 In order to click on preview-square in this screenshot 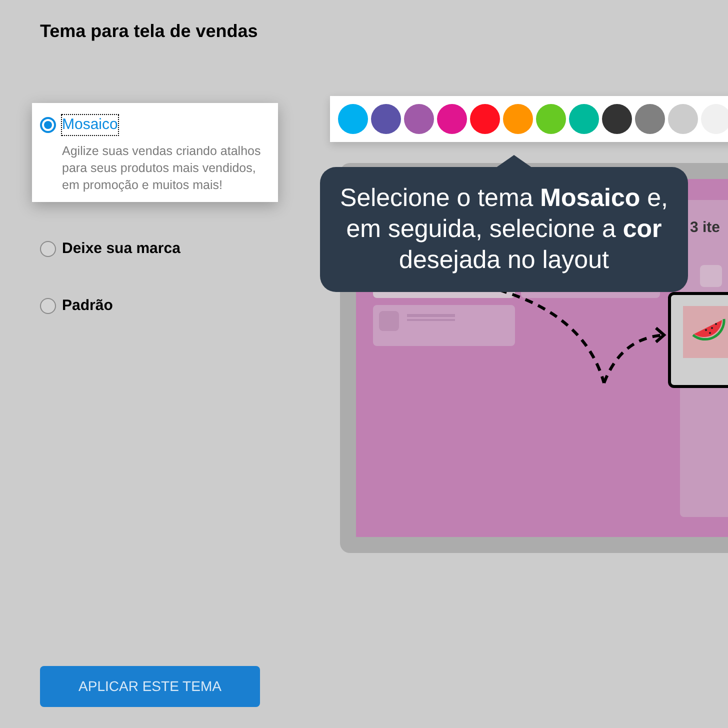, I will do `click(711, 276)`.